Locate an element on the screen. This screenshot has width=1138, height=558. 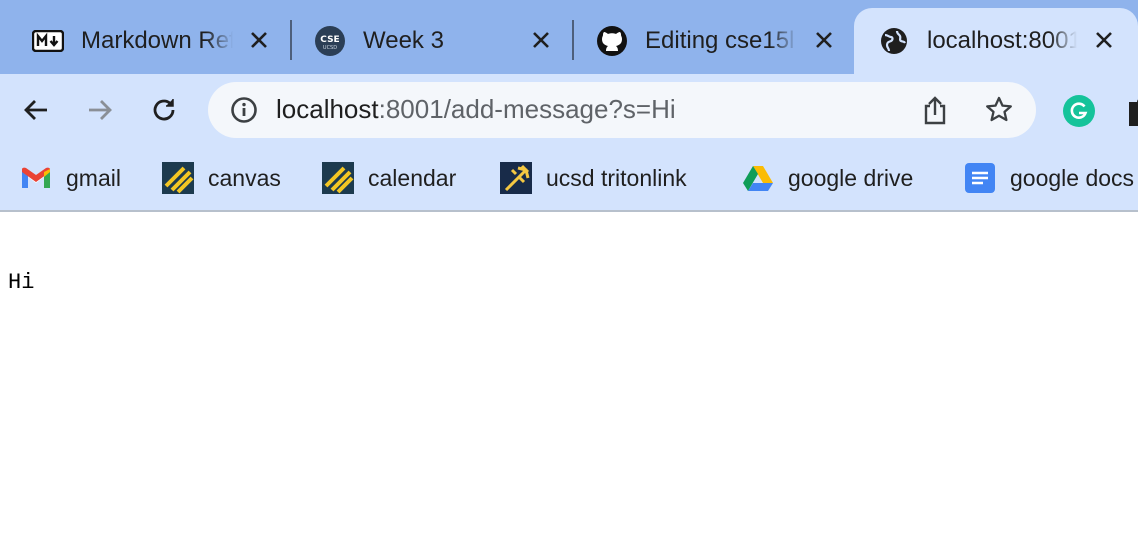
bookmark-label: calendar is located at coordinates (412, 177).